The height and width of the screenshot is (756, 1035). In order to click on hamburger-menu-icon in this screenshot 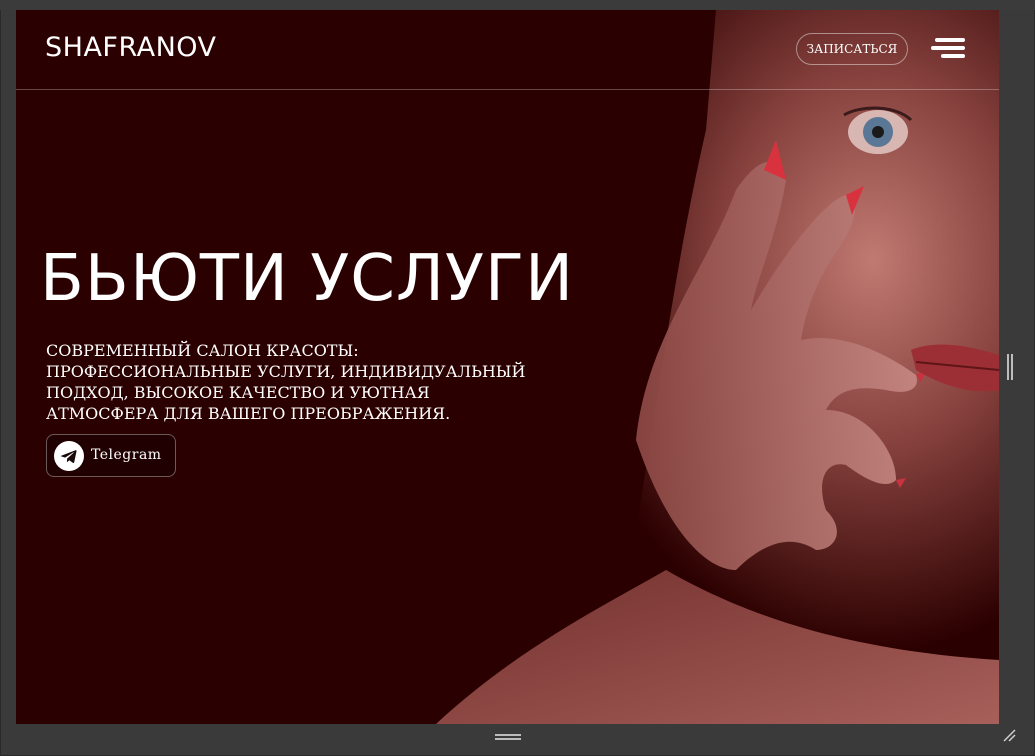, I will do `click(948, 48)`.